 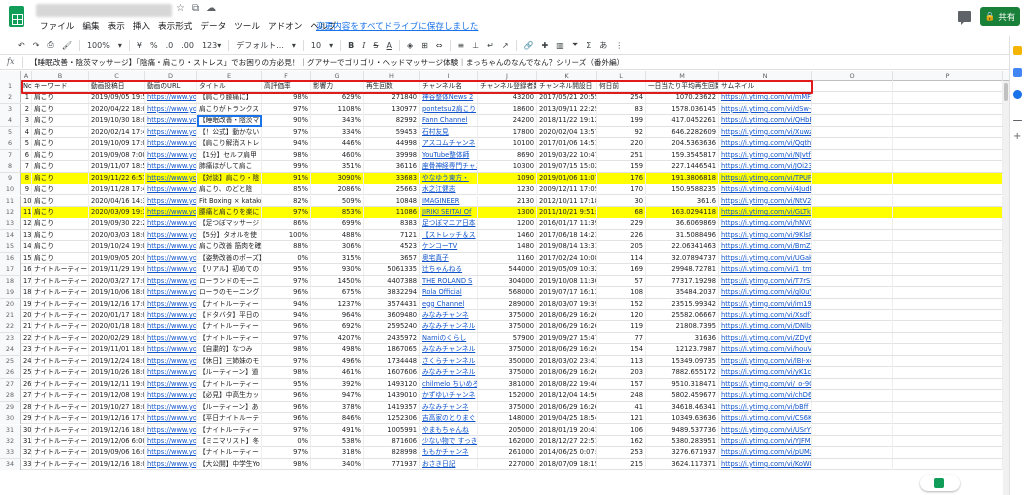 What do you see at coordinates (10, 396) in the screenshot?
I see `row-number: 28` at bounding box center [10, 396].